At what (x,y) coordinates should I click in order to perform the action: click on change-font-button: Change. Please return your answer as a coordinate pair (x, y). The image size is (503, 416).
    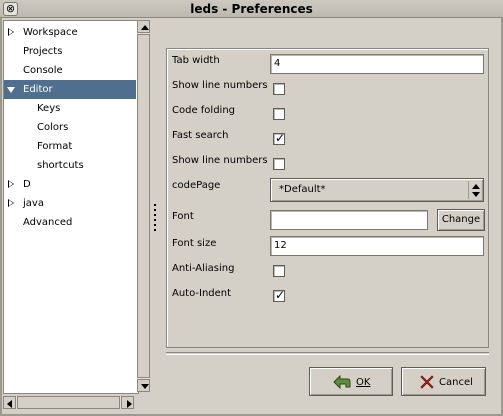
    Looking at the image, I should click on (461, 220).